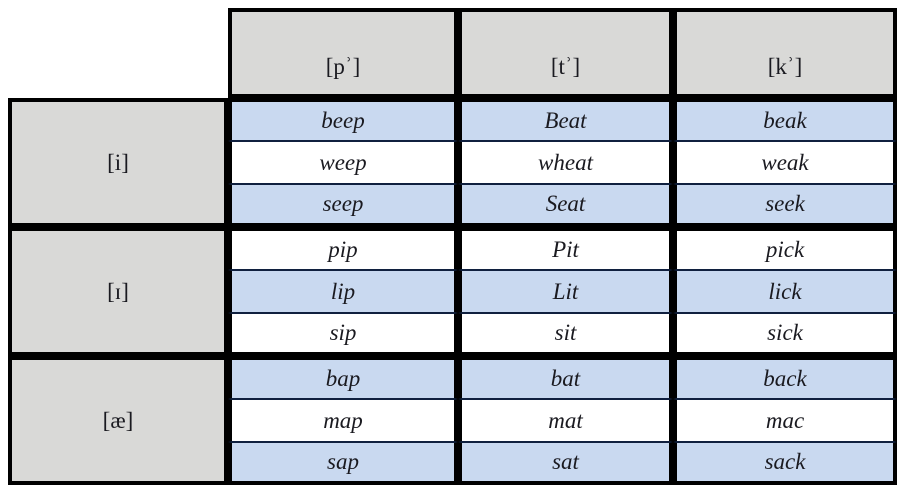  I want to click on word-cell: Beat, so click(565, 119).